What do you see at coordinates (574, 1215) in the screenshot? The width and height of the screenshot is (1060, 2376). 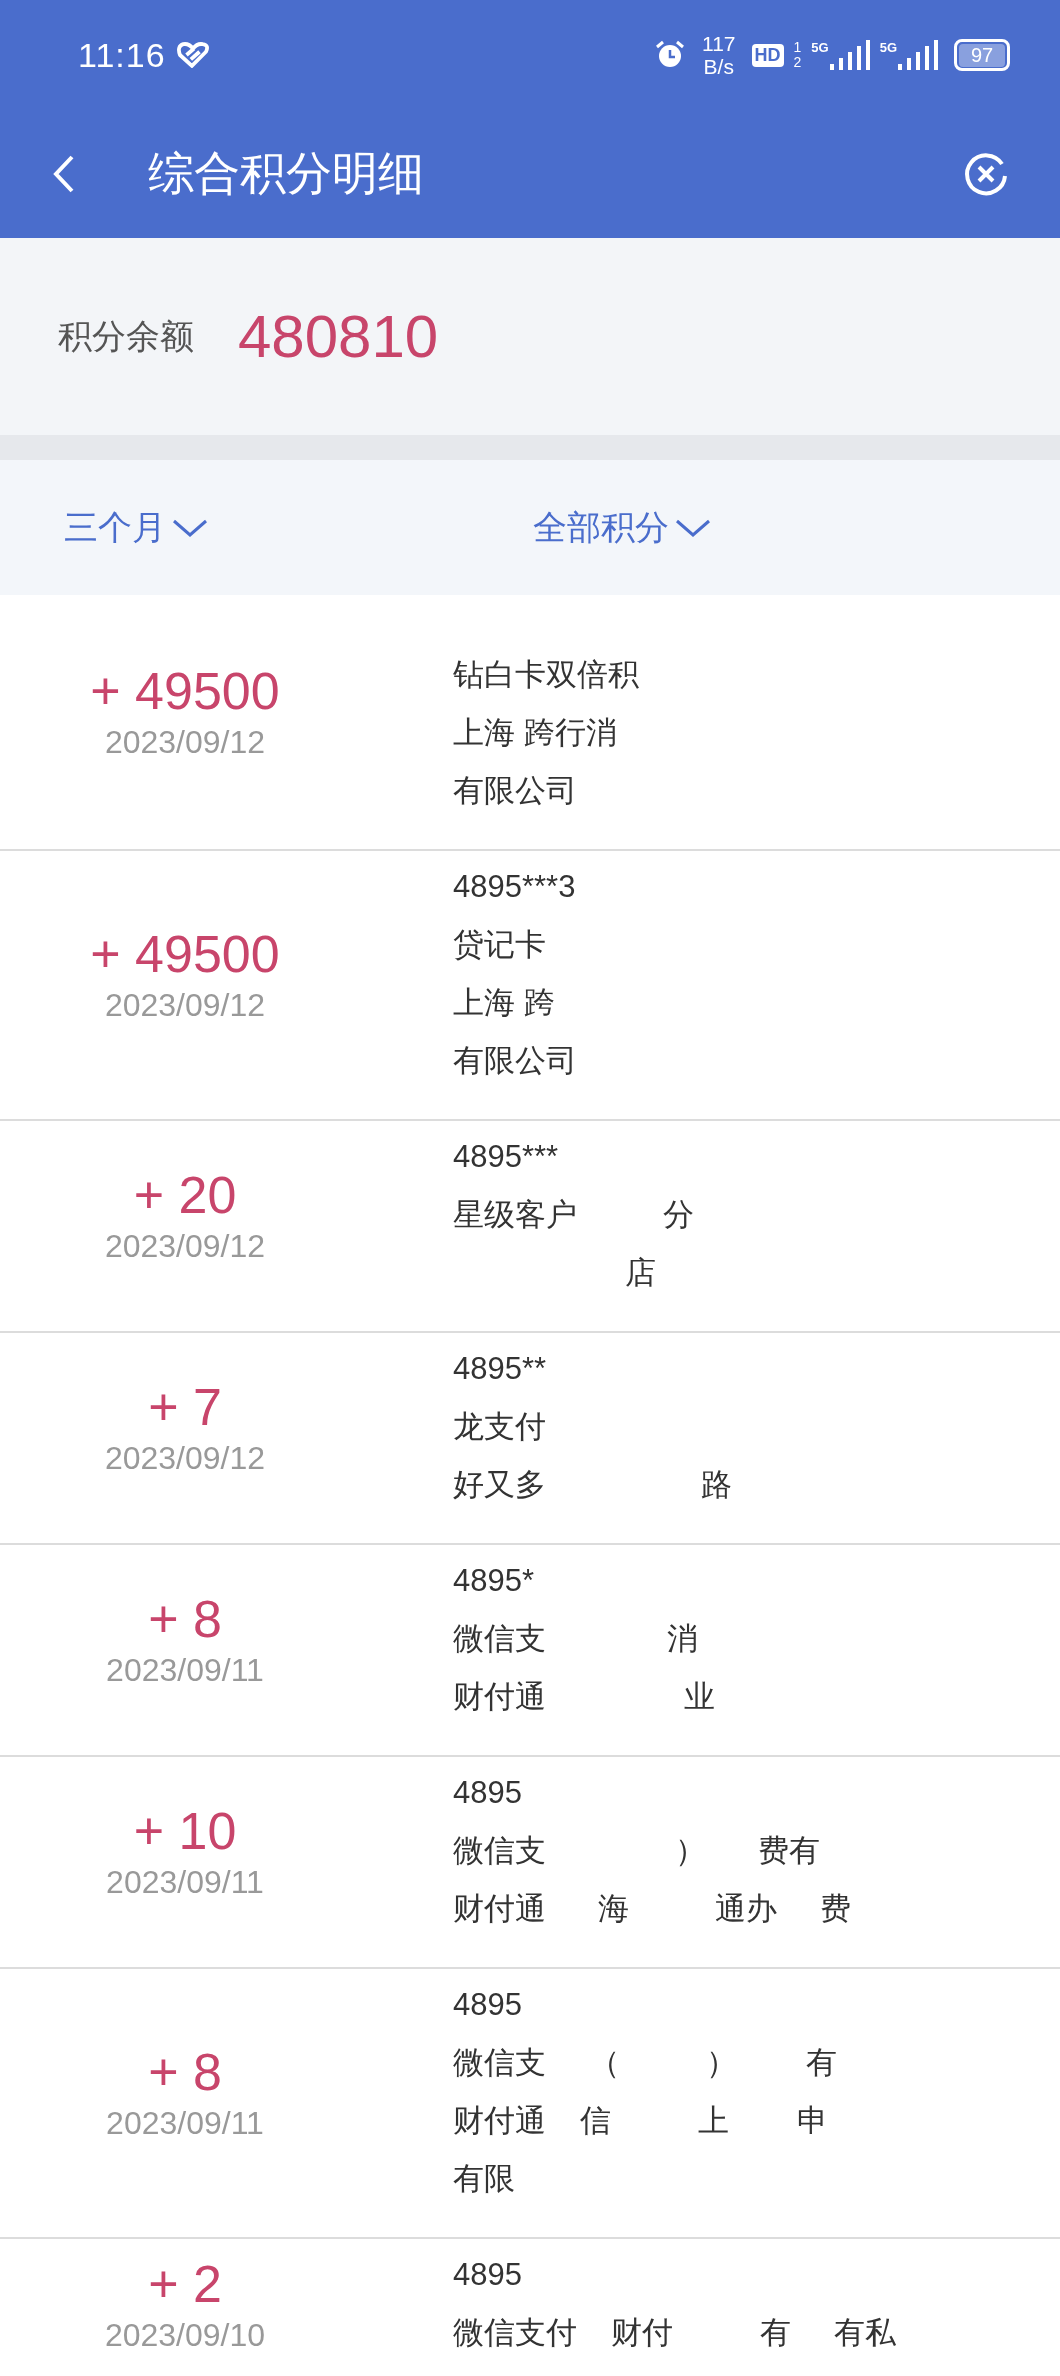 I see `record-detail: 星级客户 分` at bounding box center [574, 1215].